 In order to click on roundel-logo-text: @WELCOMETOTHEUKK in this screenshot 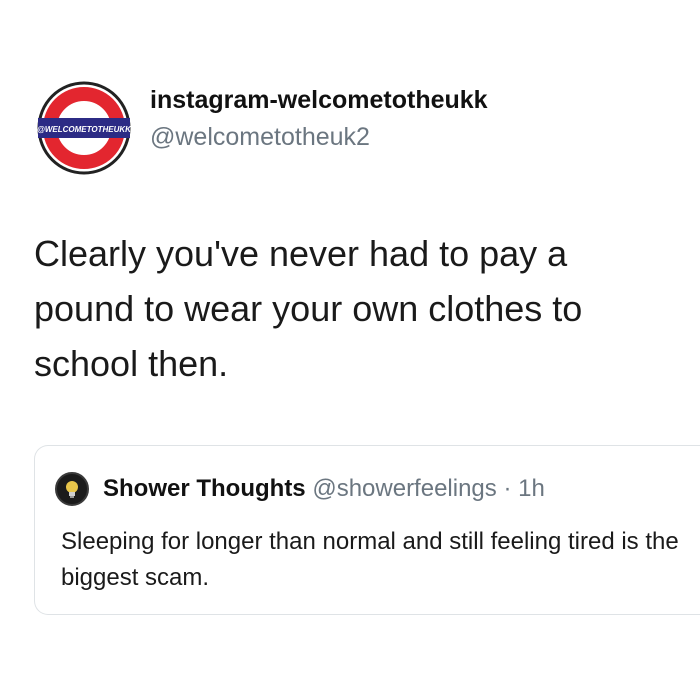, I will do `click(84, 129)`.